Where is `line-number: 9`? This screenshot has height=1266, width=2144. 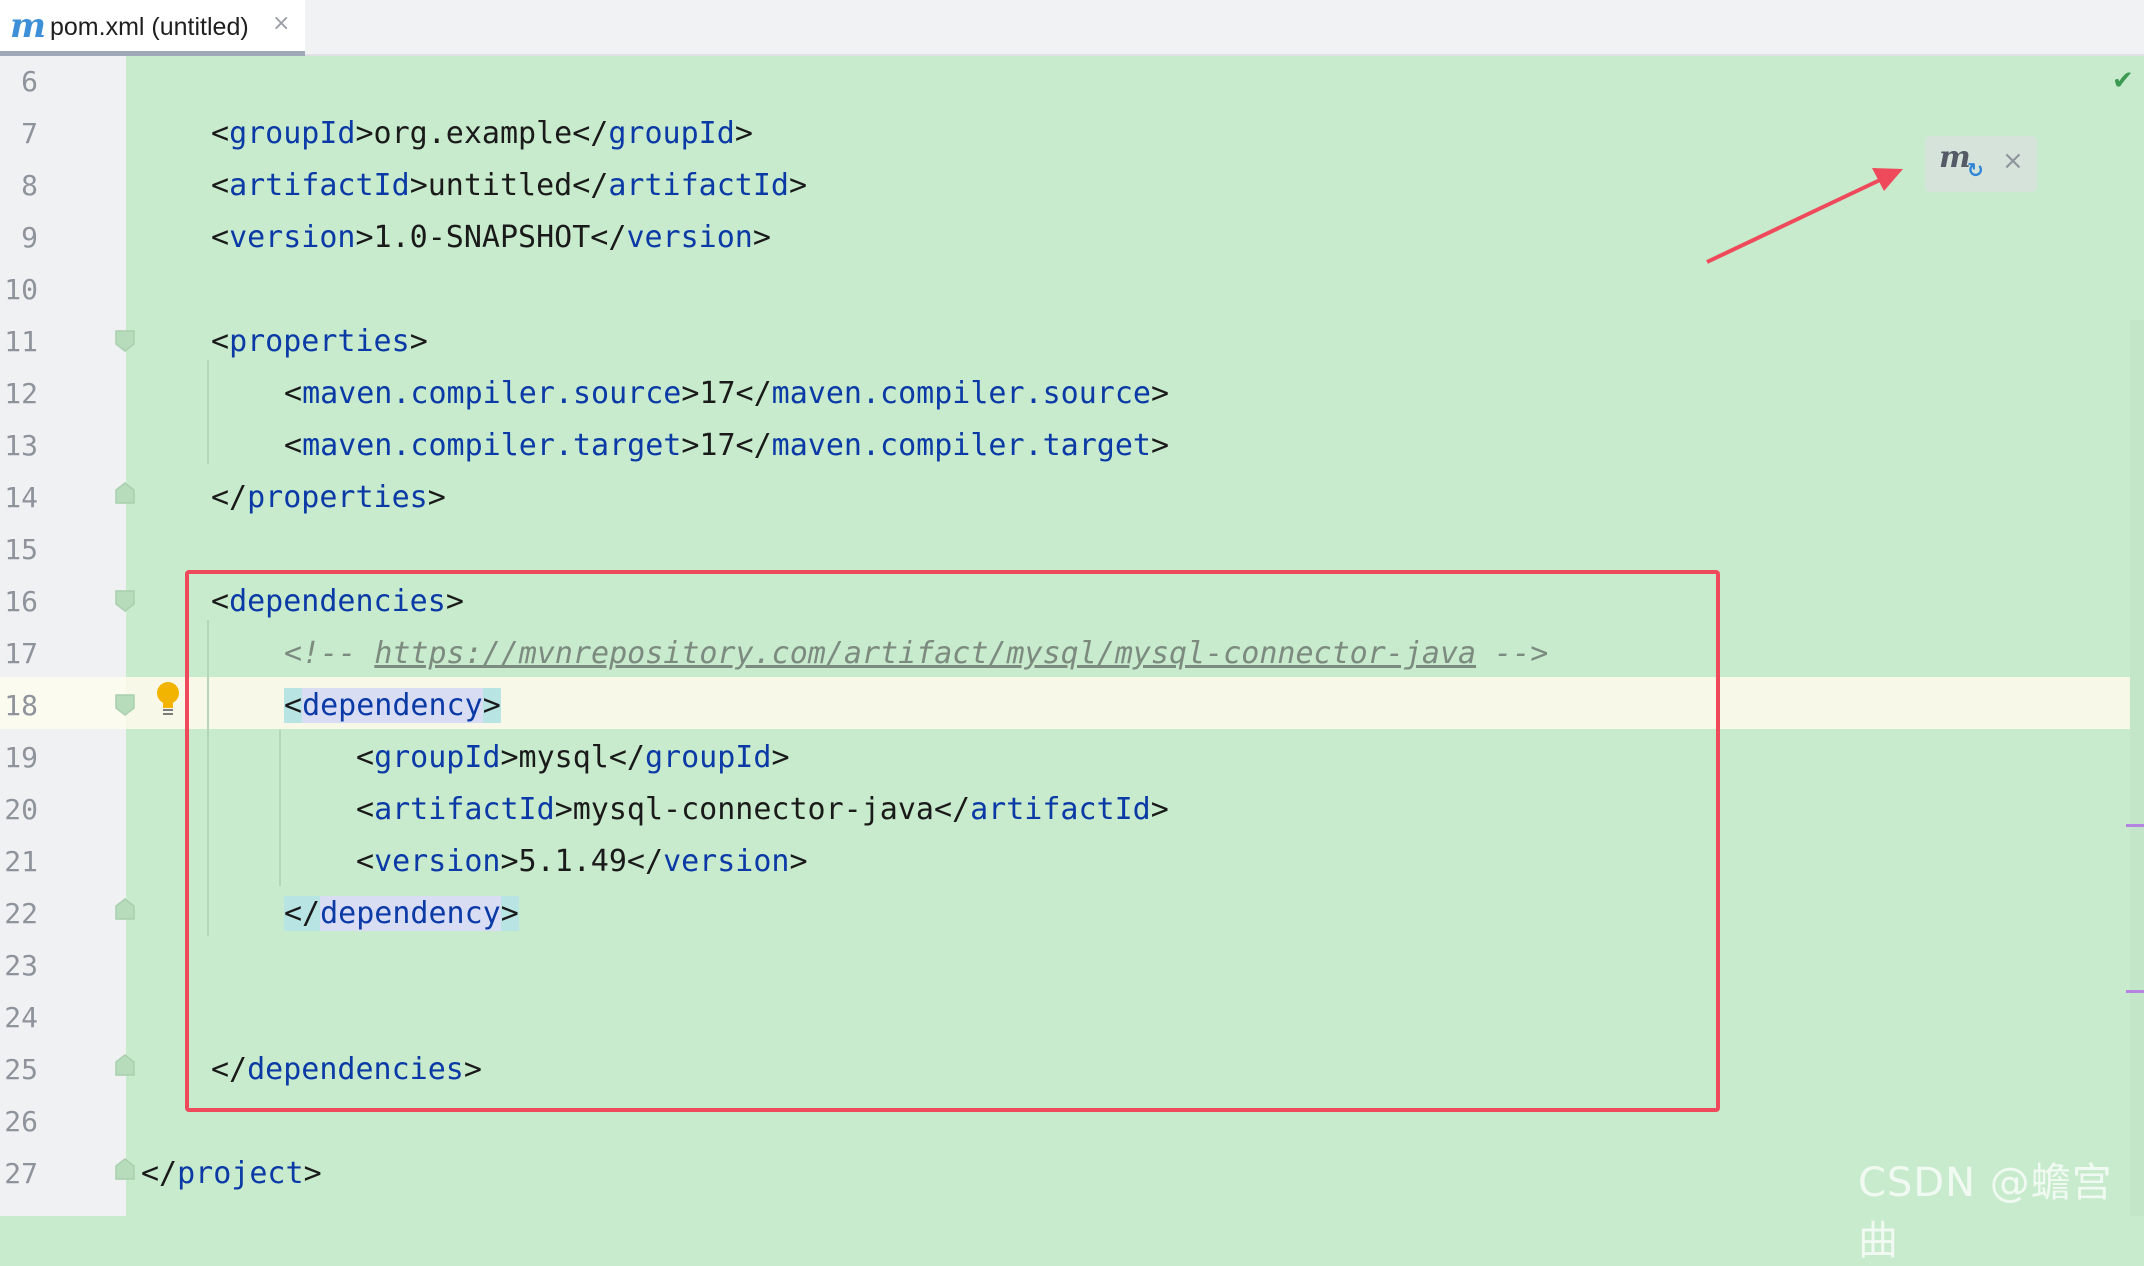
line-number: 9 is located at coordinates (29, 237).